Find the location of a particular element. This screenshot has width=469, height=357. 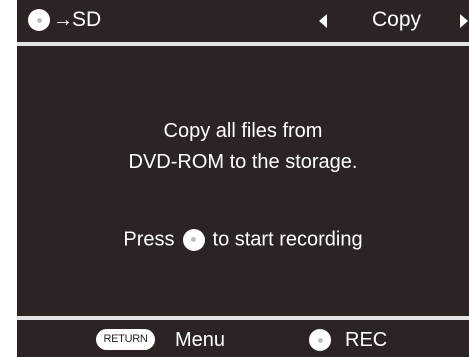

press-prefix-text: Press is located at coordinates (149, 239).